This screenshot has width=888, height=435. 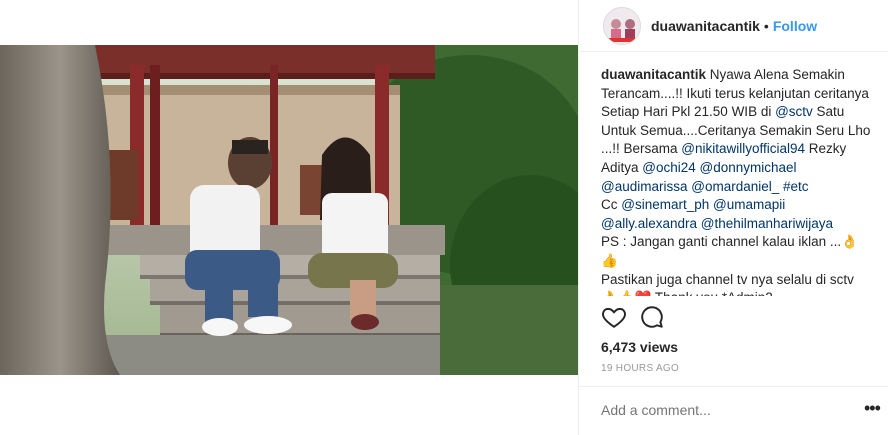 What do you see at coordinates (653, 74) in the screenshot?
I see `caption-username: duawanitacantik` at bounding box center [653, 74].